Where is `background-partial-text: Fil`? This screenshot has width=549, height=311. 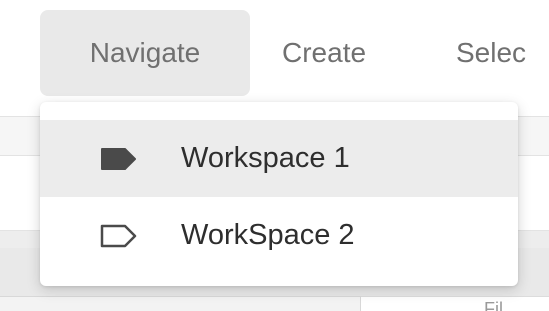
background-partial-text: Fil is located at coordinates (493, 305).